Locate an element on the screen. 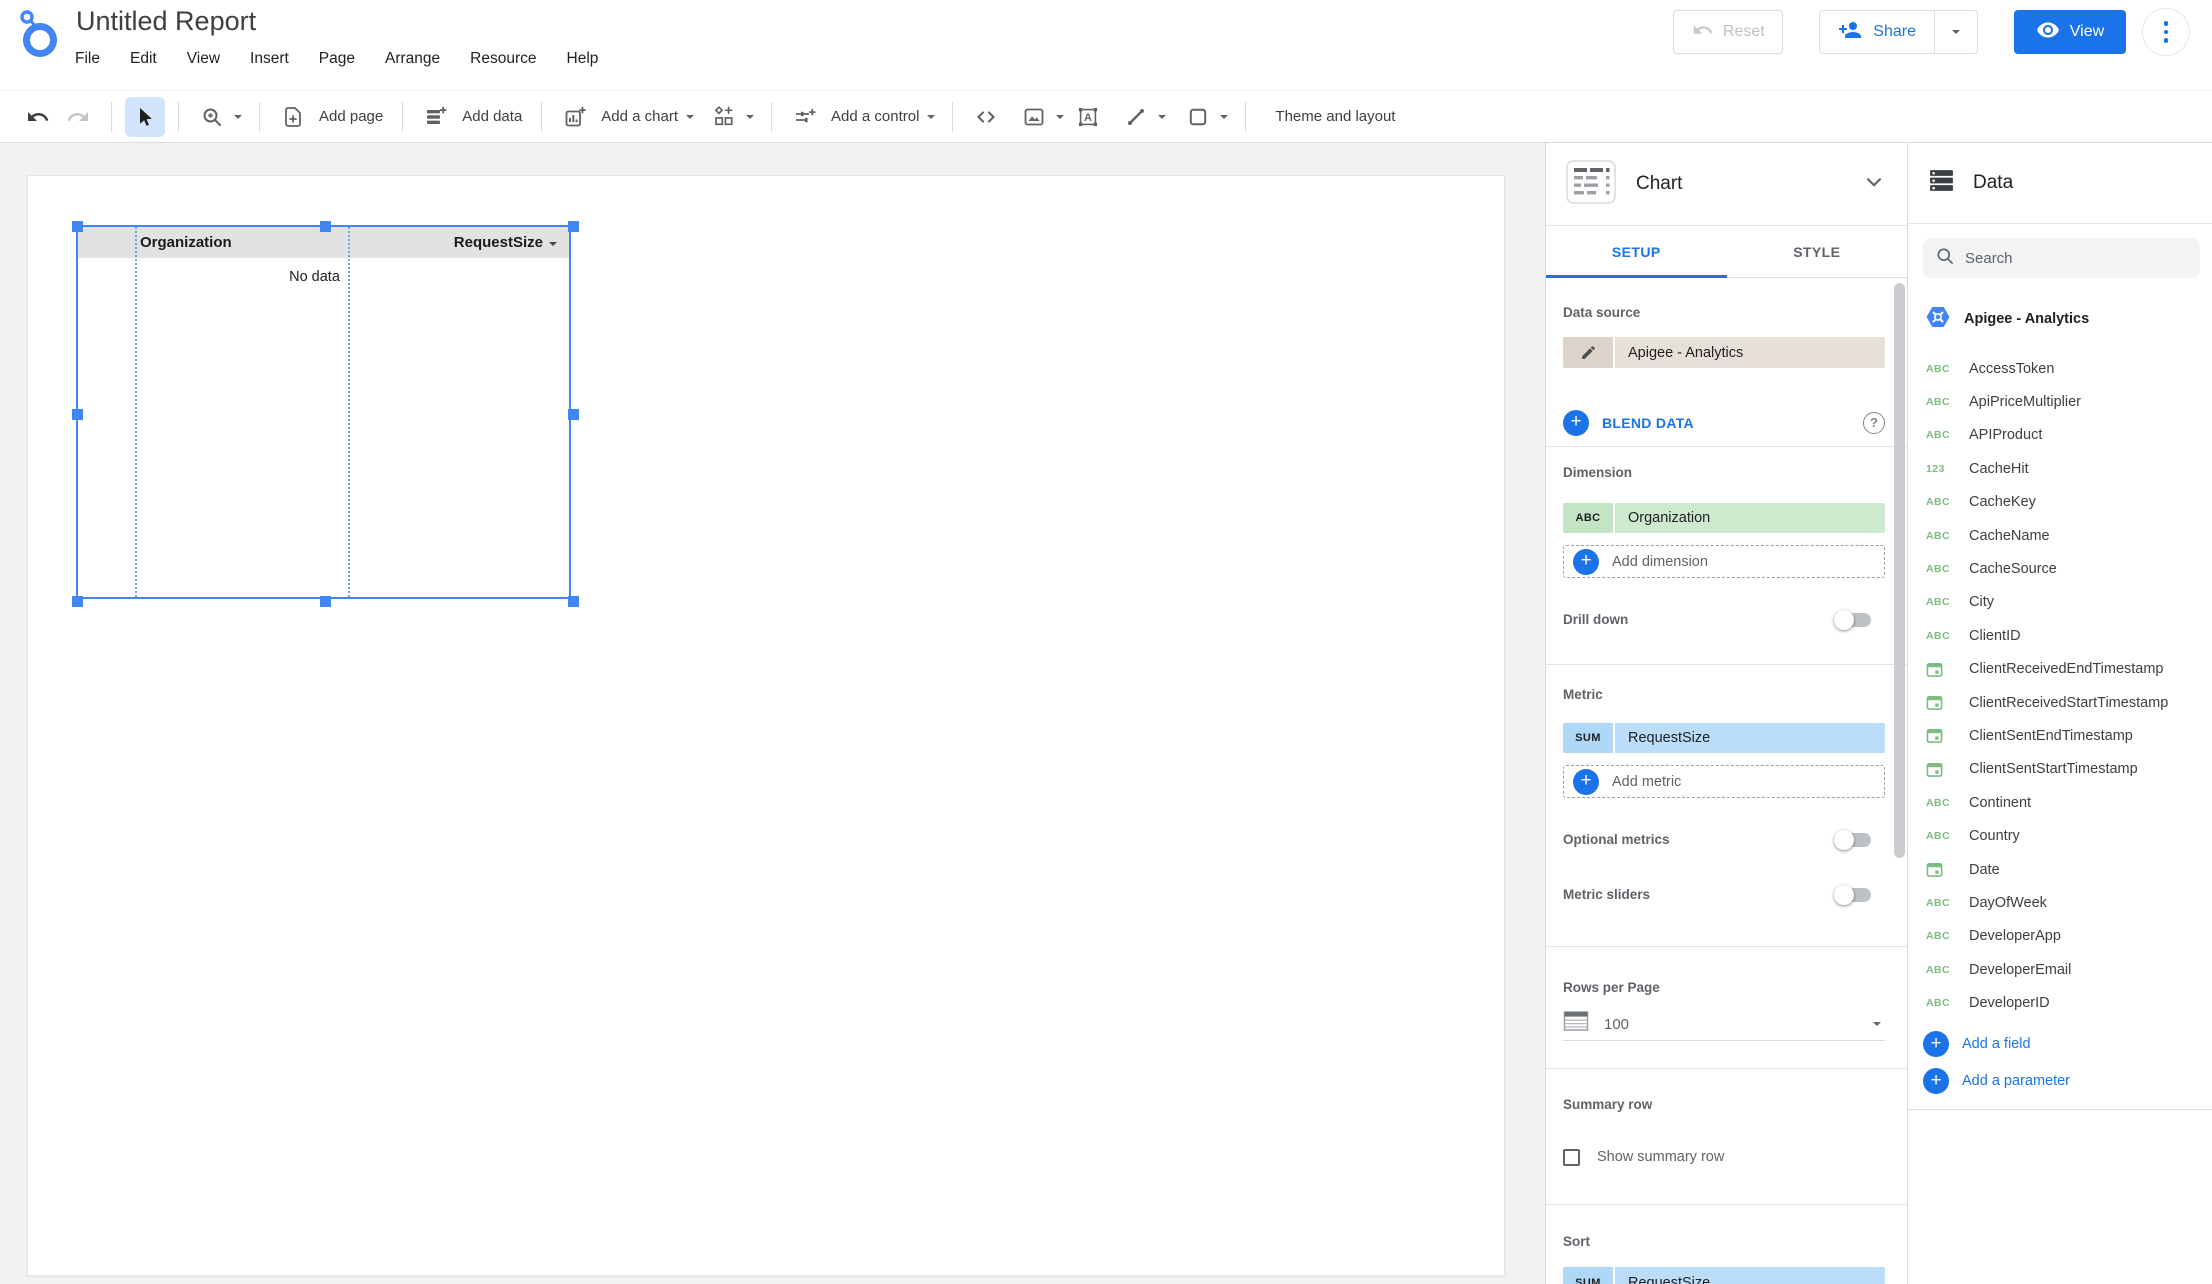  show-summary-row-option: Show summary row is located at coordinates (1724, 1157).